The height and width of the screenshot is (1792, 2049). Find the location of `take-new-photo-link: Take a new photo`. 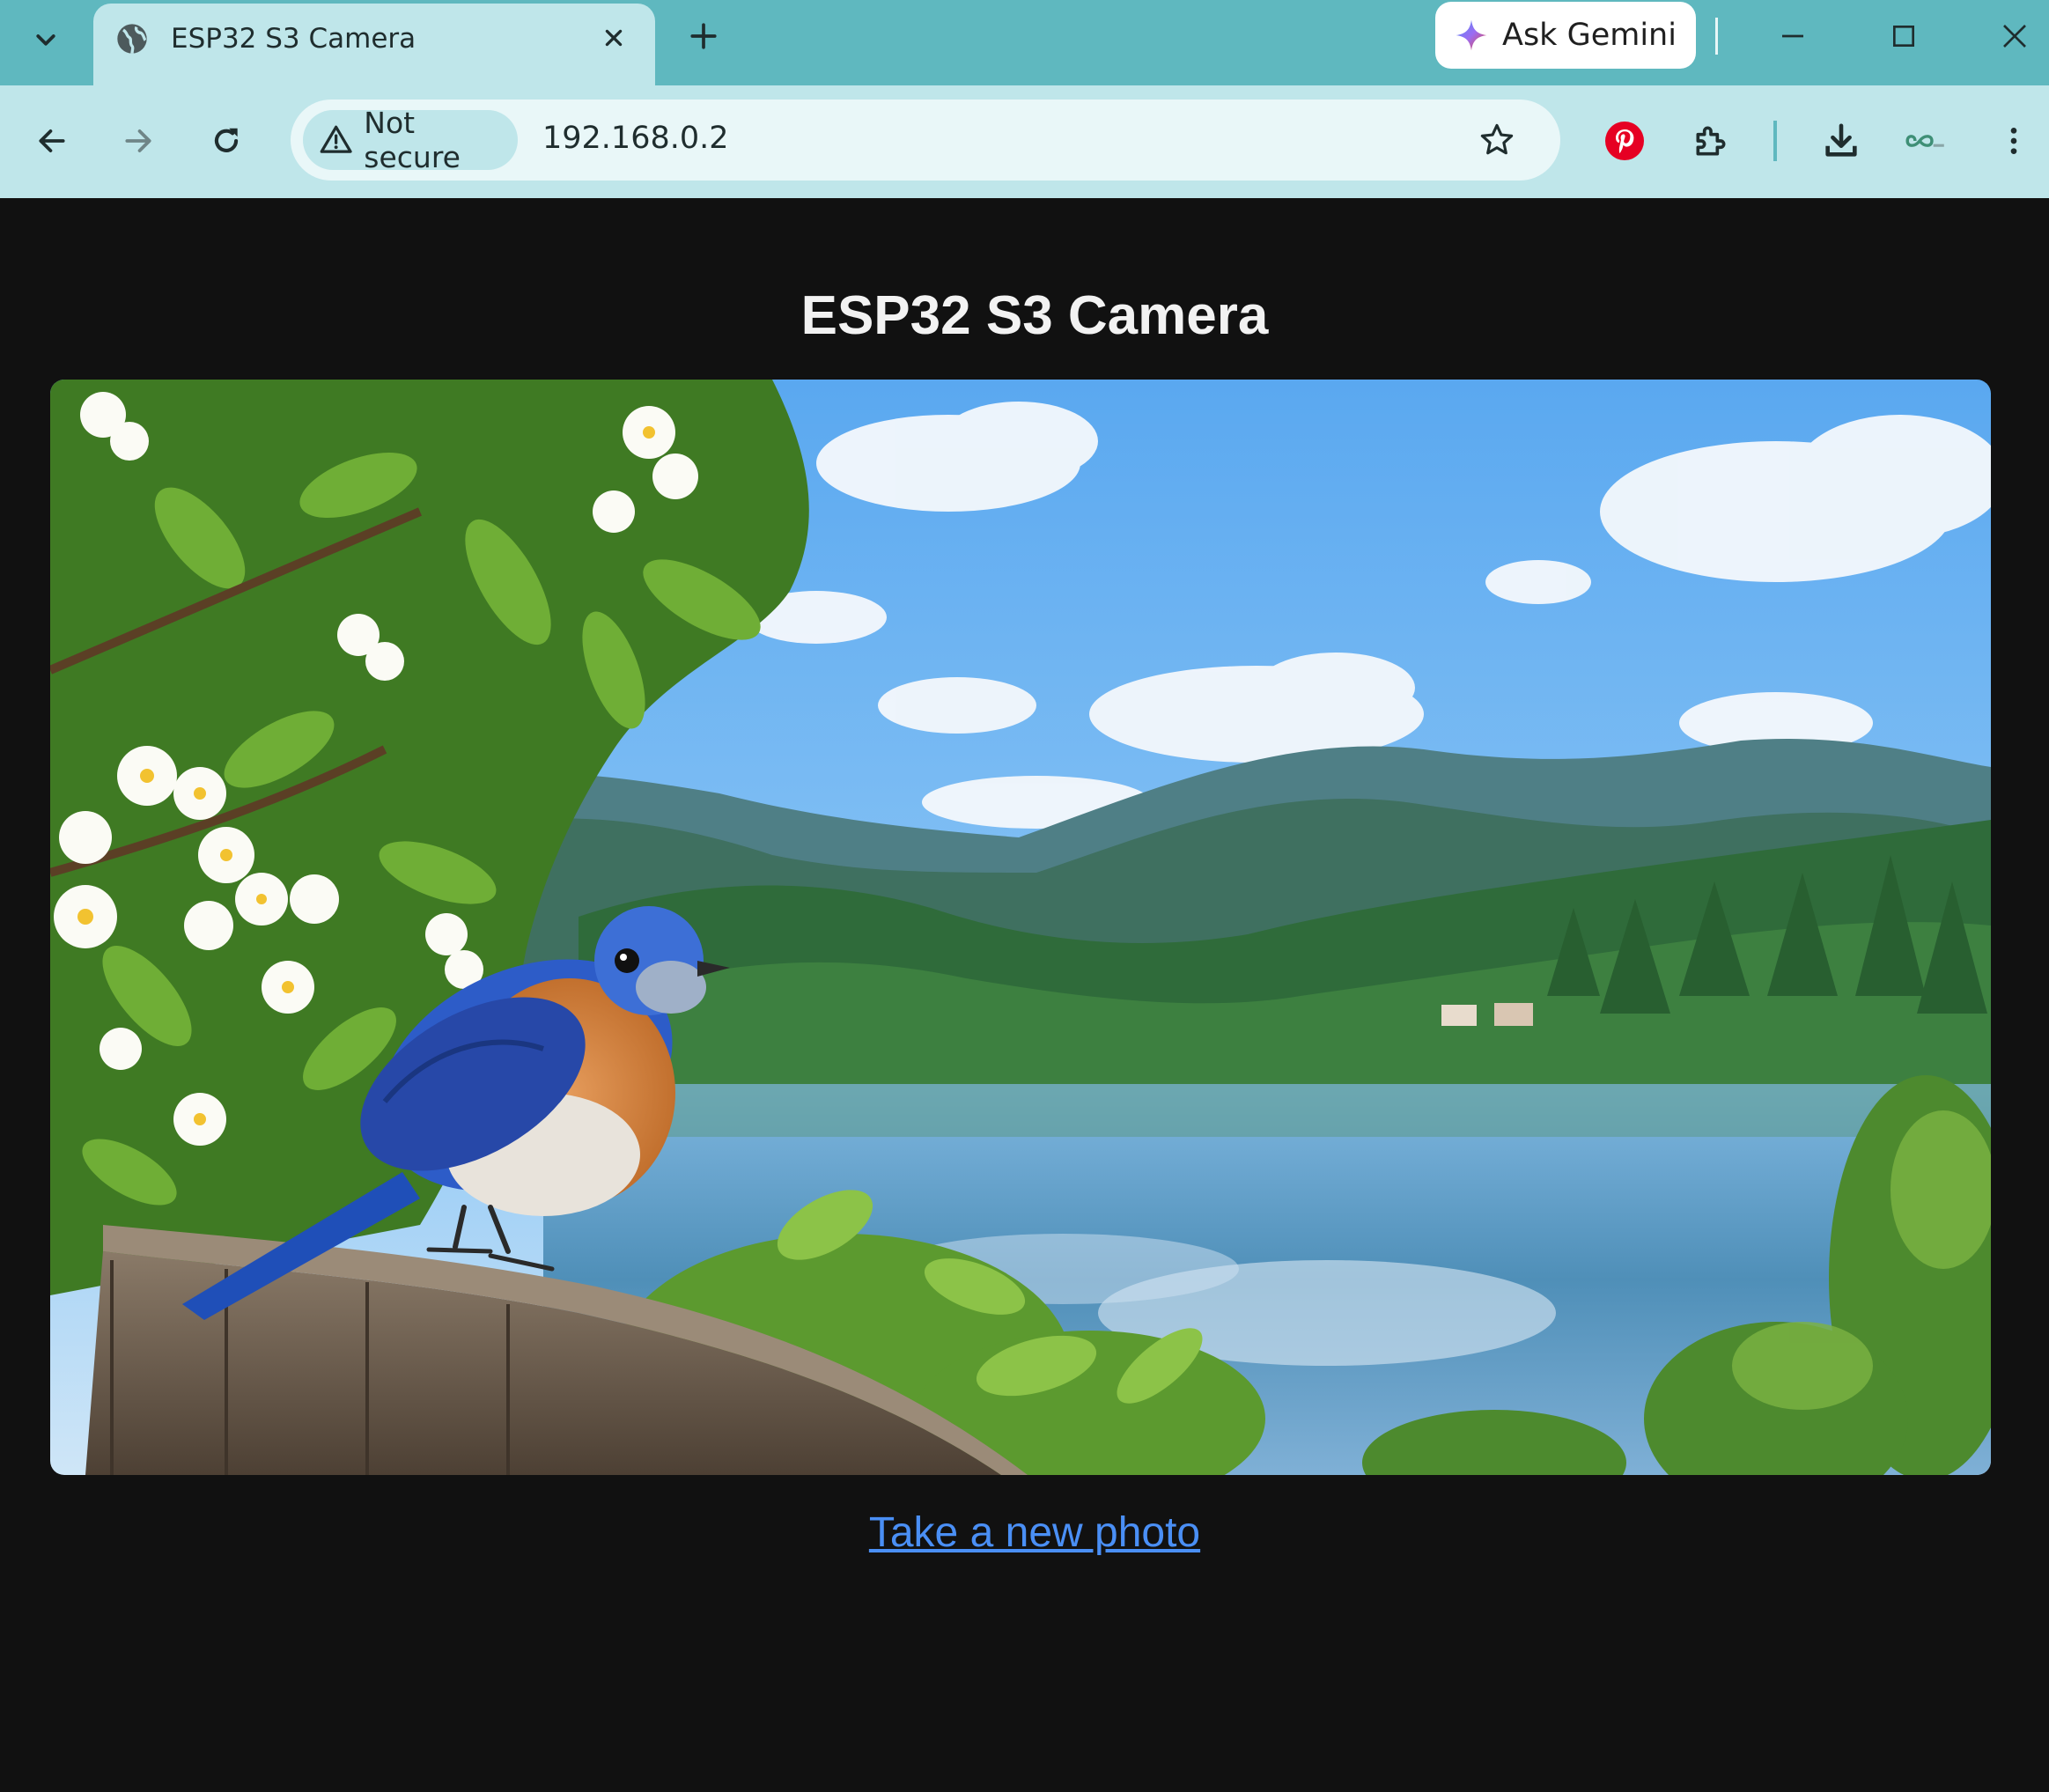

take-new-photo-link: Take a new photo is located at coordinates (1024, 1532).